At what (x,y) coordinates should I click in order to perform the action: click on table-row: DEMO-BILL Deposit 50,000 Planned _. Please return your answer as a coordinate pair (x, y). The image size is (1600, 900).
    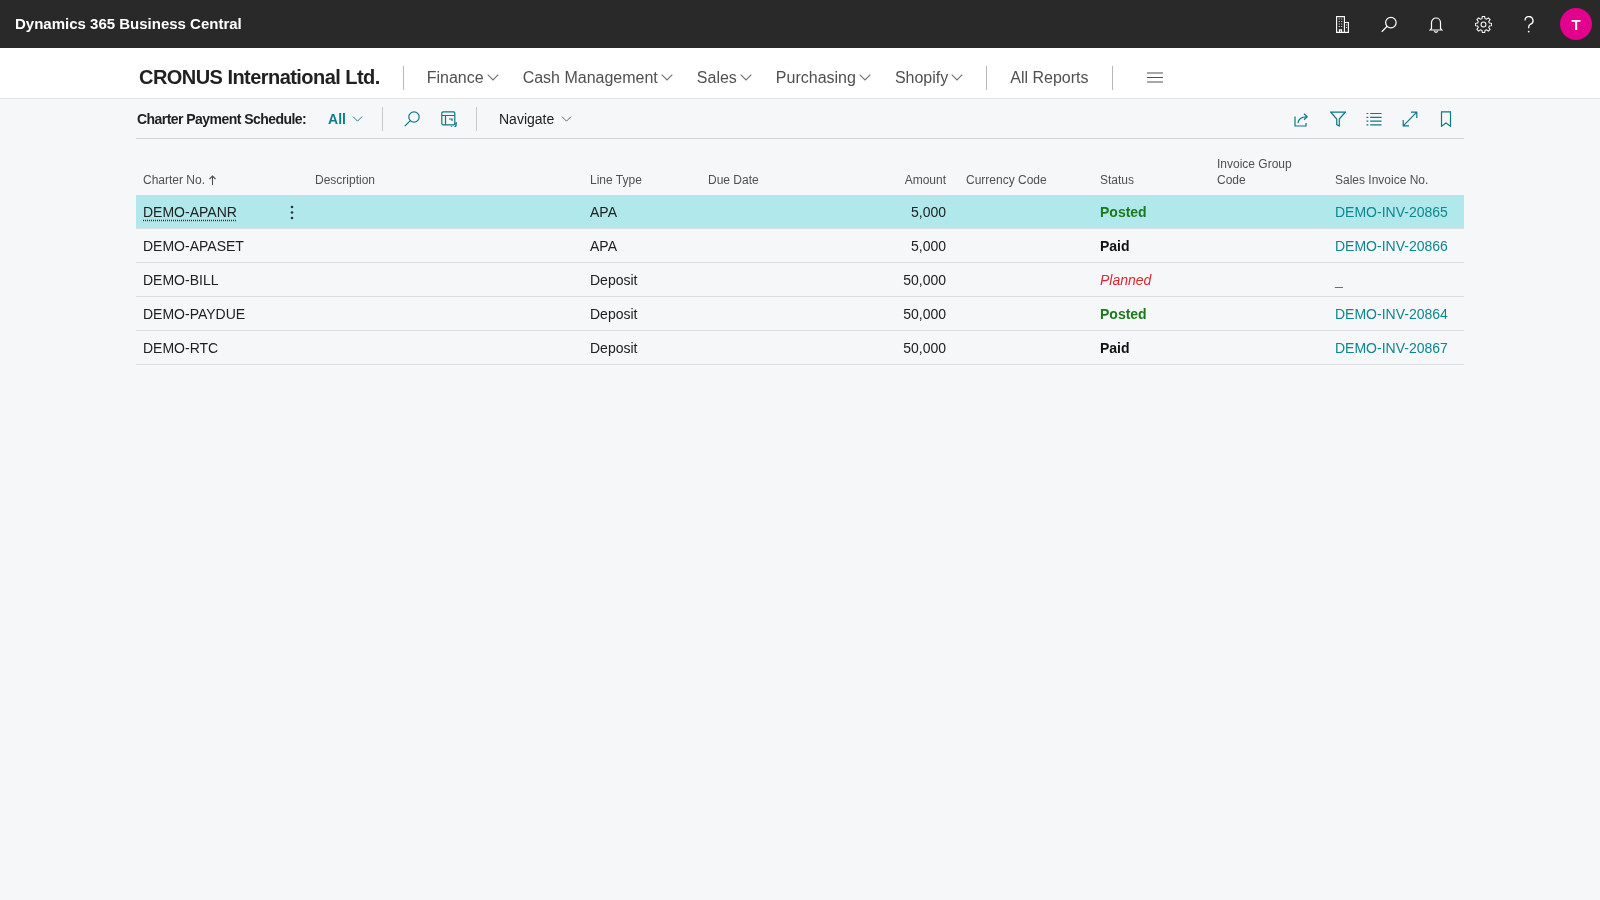
    Looking at the image, I should click on (800, 280).